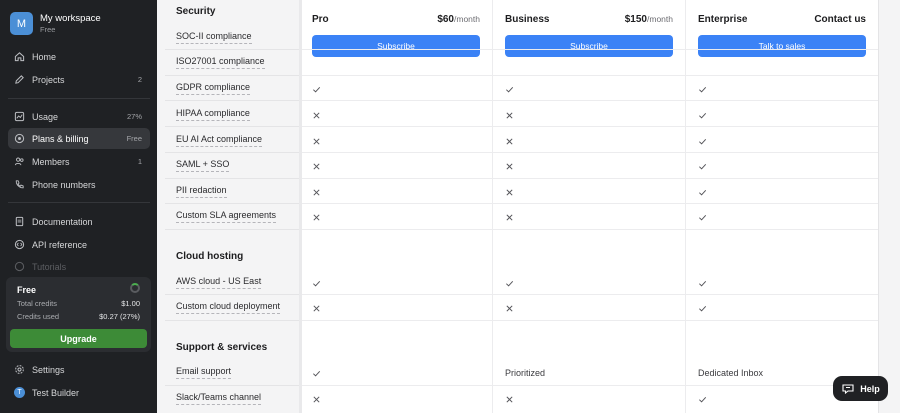  Describe the element at coordinates (445, 19) in the screenshot. I see `price-amount: $60` at that location.